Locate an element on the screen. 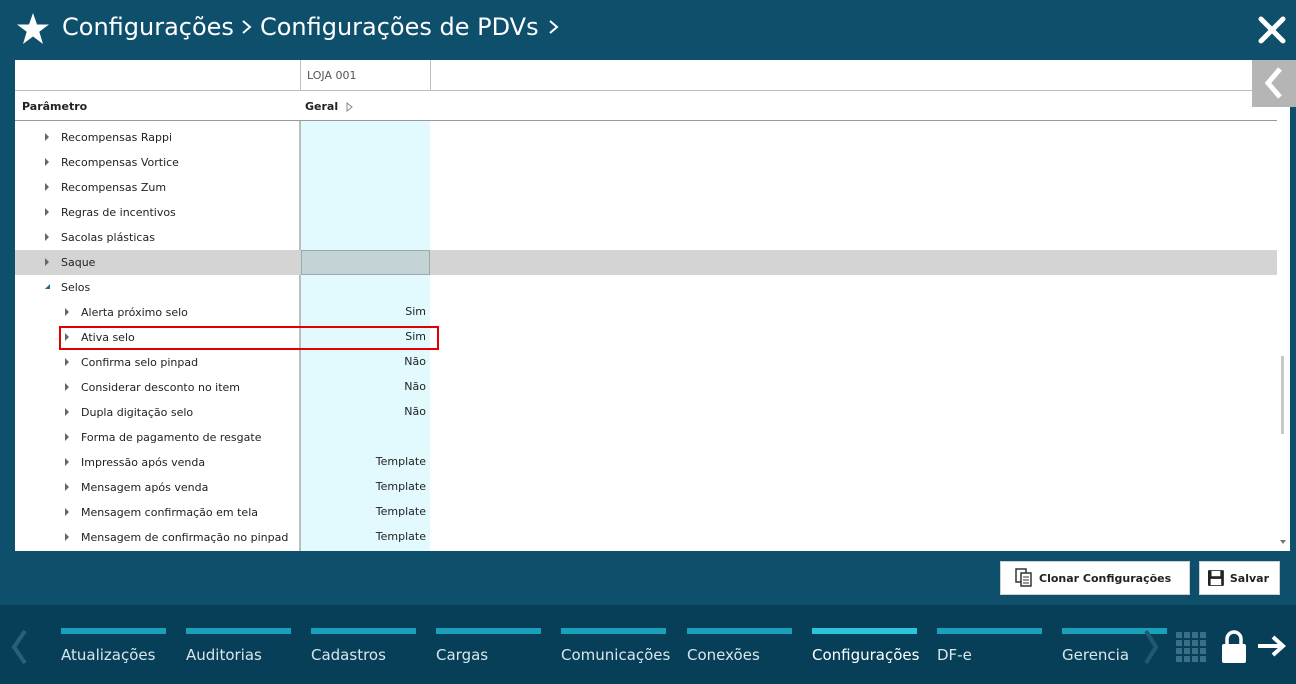 Image resolution: width=1296 pixels, height=684 pixels. parameter-label: Alerta próximo selo is located at coordinates (134, 312).